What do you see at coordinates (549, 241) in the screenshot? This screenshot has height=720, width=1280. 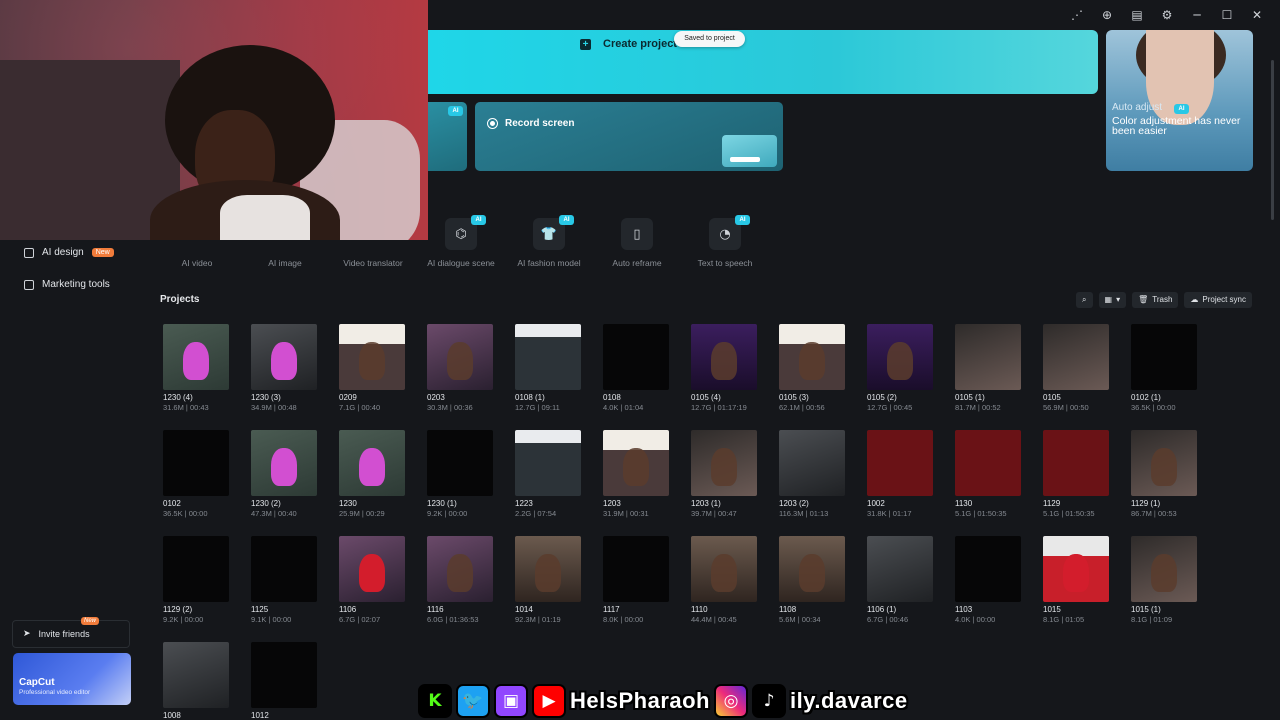 I see `tool-ai-fashion-model: 👕 AI AI fashion model` at bounding box center [549, 241].